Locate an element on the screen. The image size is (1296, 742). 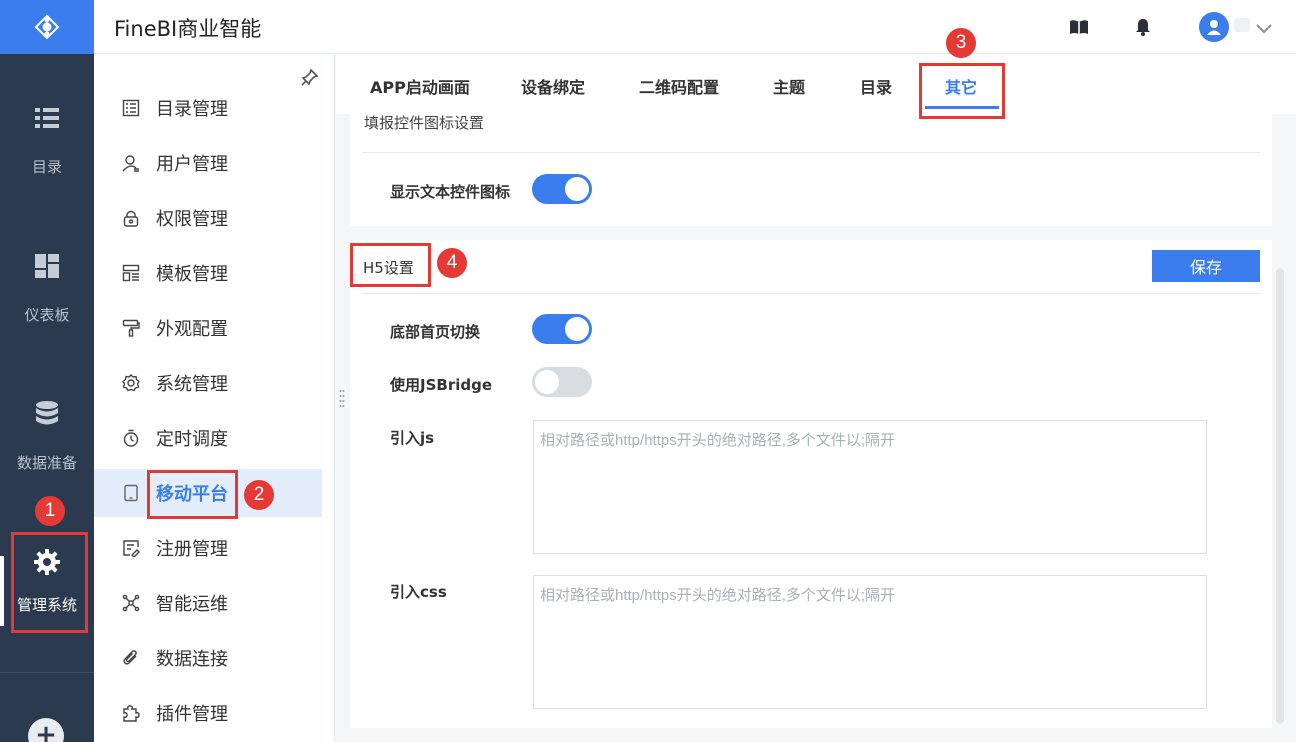
menu-item-users: 用户管理 is located at coordinates (208, 163).